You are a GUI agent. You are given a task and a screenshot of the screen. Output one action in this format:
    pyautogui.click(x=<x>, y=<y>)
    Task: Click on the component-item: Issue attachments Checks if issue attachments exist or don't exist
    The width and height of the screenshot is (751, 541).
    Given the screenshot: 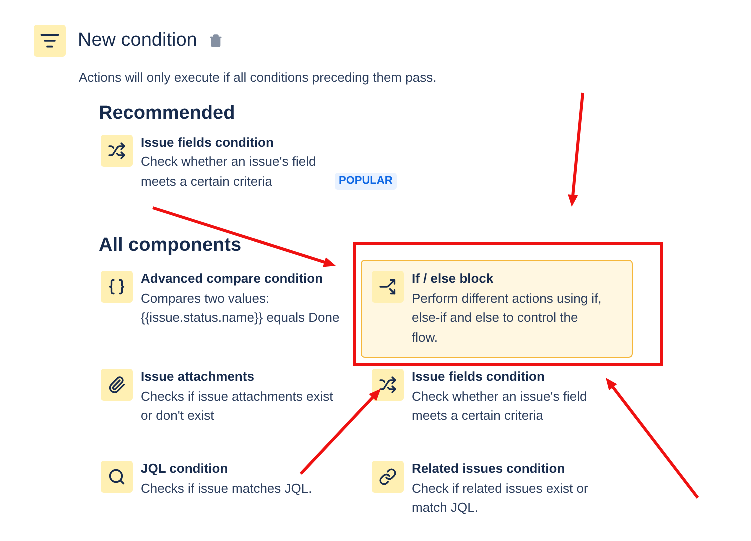 What is the action you would take?
    pyautogui.click(x=225, y=404)
    